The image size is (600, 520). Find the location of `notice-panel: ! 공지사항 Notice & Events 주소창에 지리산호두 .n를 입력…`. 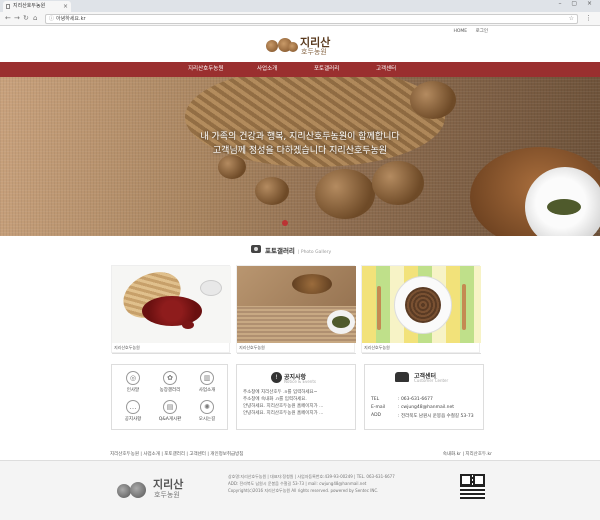

notice-panel: ! 공지사항 Notice & Events 주소창에 지리산호두 .n를 입력… is located at coordinates (296, 397).